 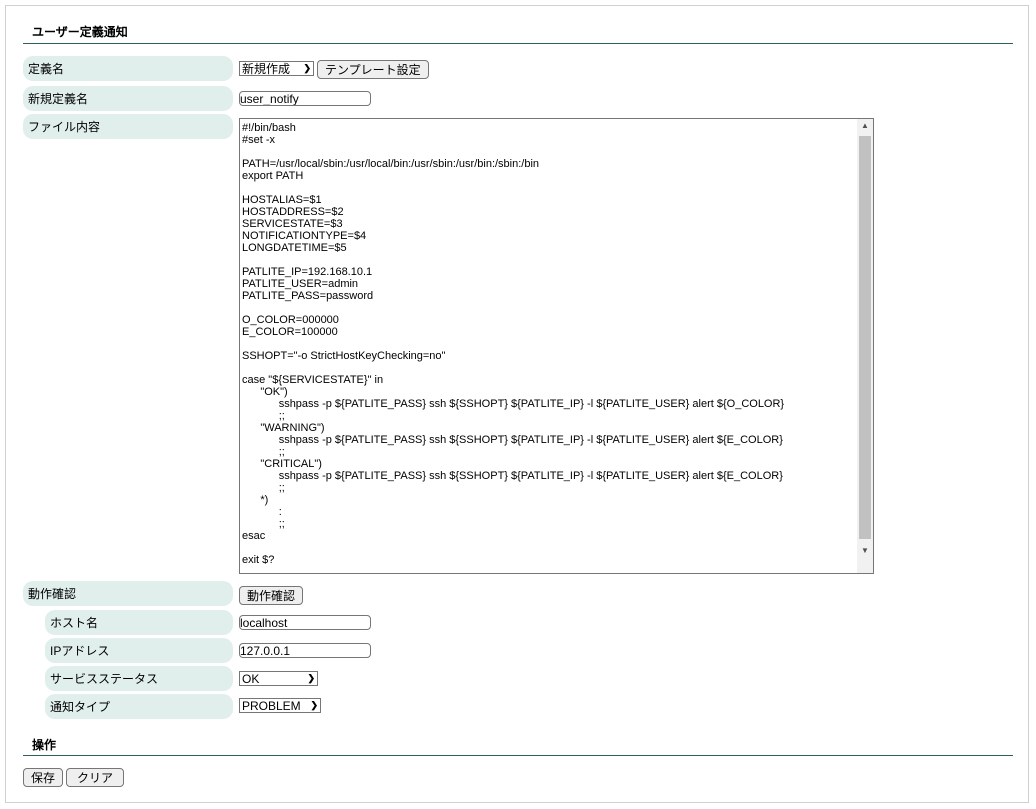 I want to click on notify-type-select: PROBLEM ❯, so click(x=280, y=705).